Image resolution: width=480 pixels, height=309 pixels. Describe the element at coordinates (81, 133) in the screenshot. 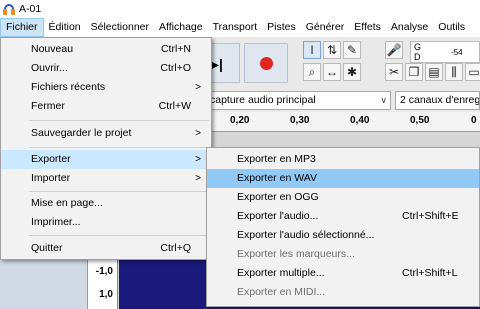

I see `menu-item-label: Sauvegarder le projet` at that location.